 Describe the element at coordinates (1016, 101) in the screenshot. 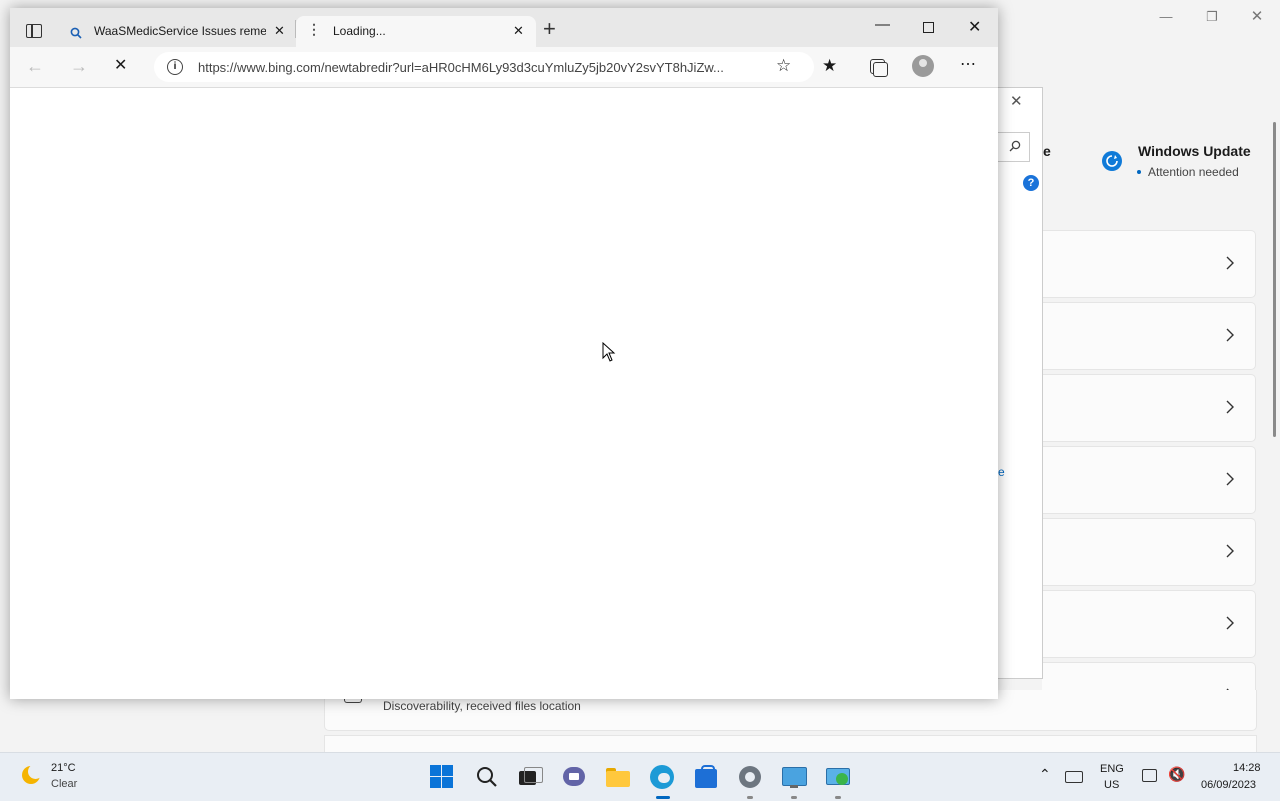

I see `dialog-close-icon: ✕` at that location.